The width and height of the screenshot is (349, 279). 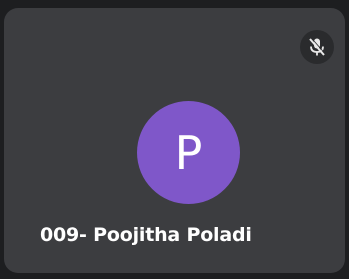 I want to click on participant-name: 009- Poojitha Poladi, so click(x=146, y=235).